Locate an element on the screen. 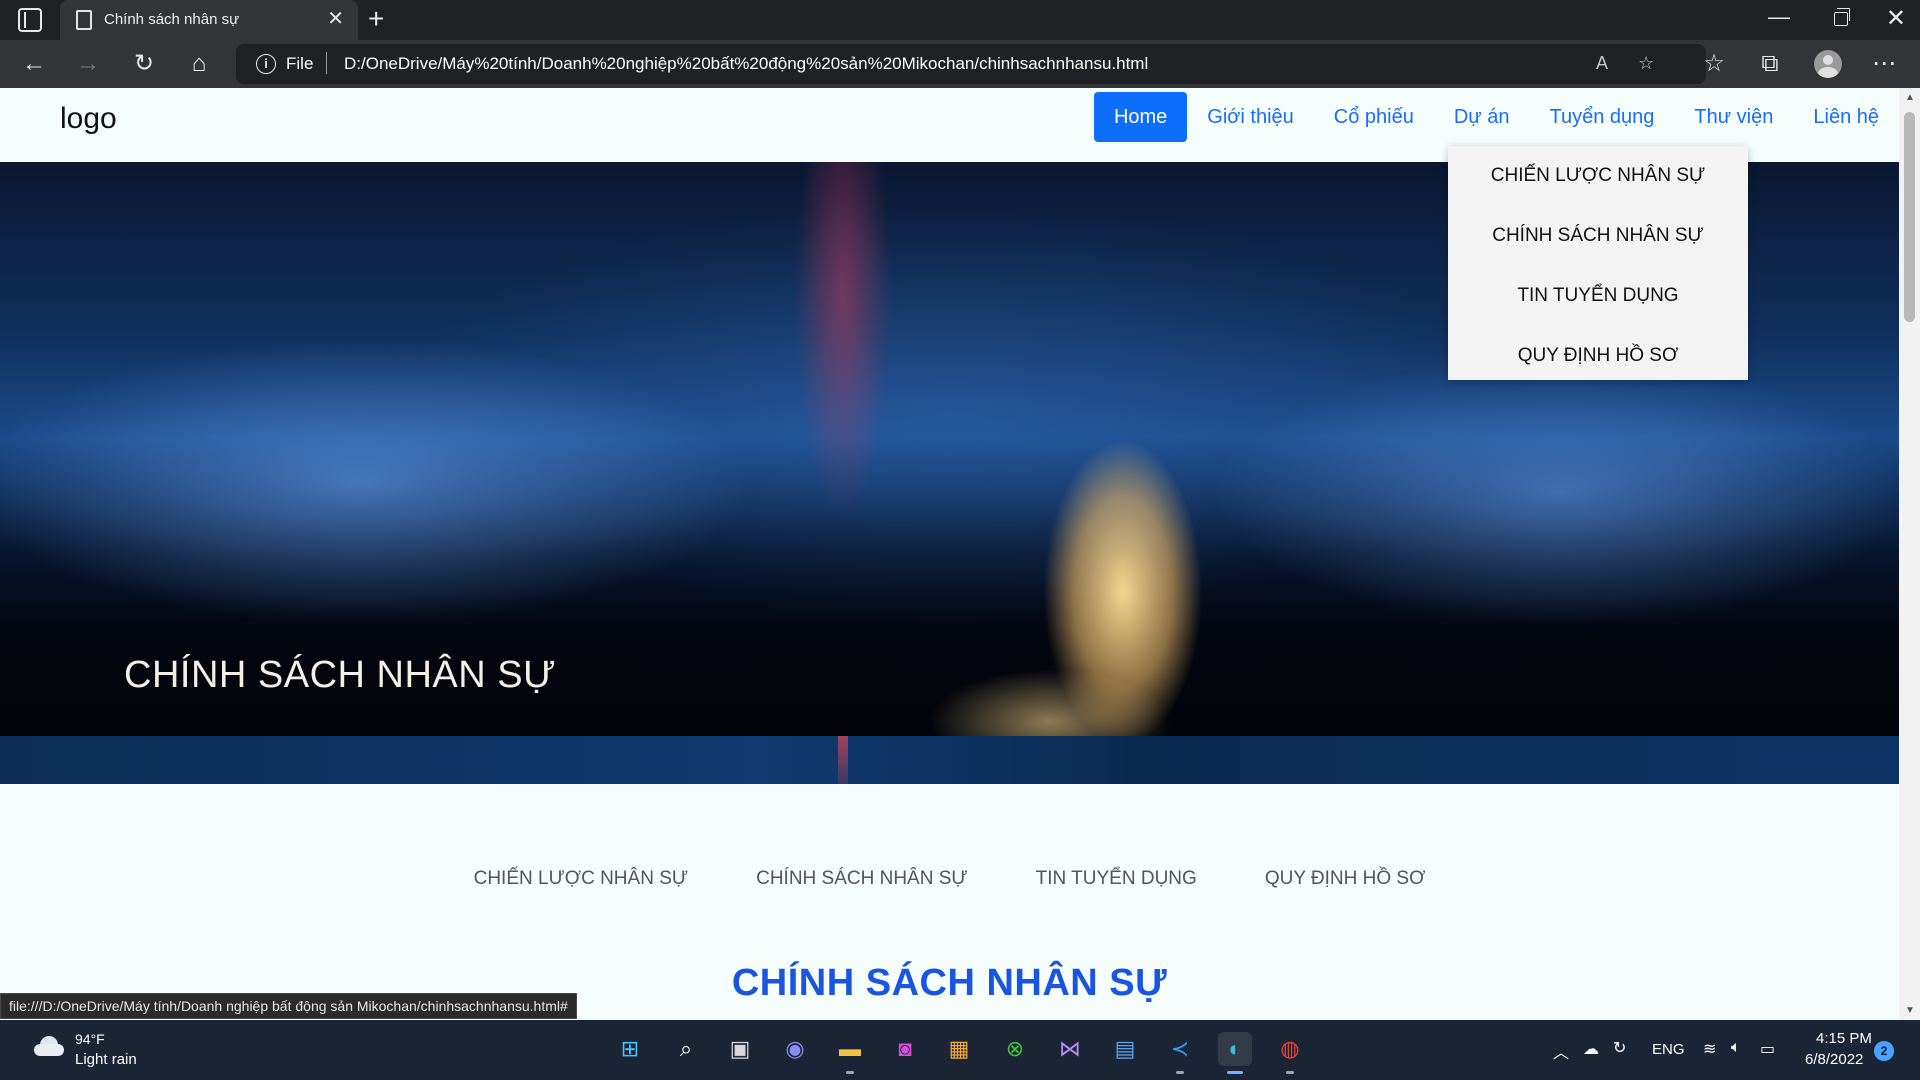 The image size is (1920, 1080). more-icon: ⋯ is located at coordinates (1884, 64).